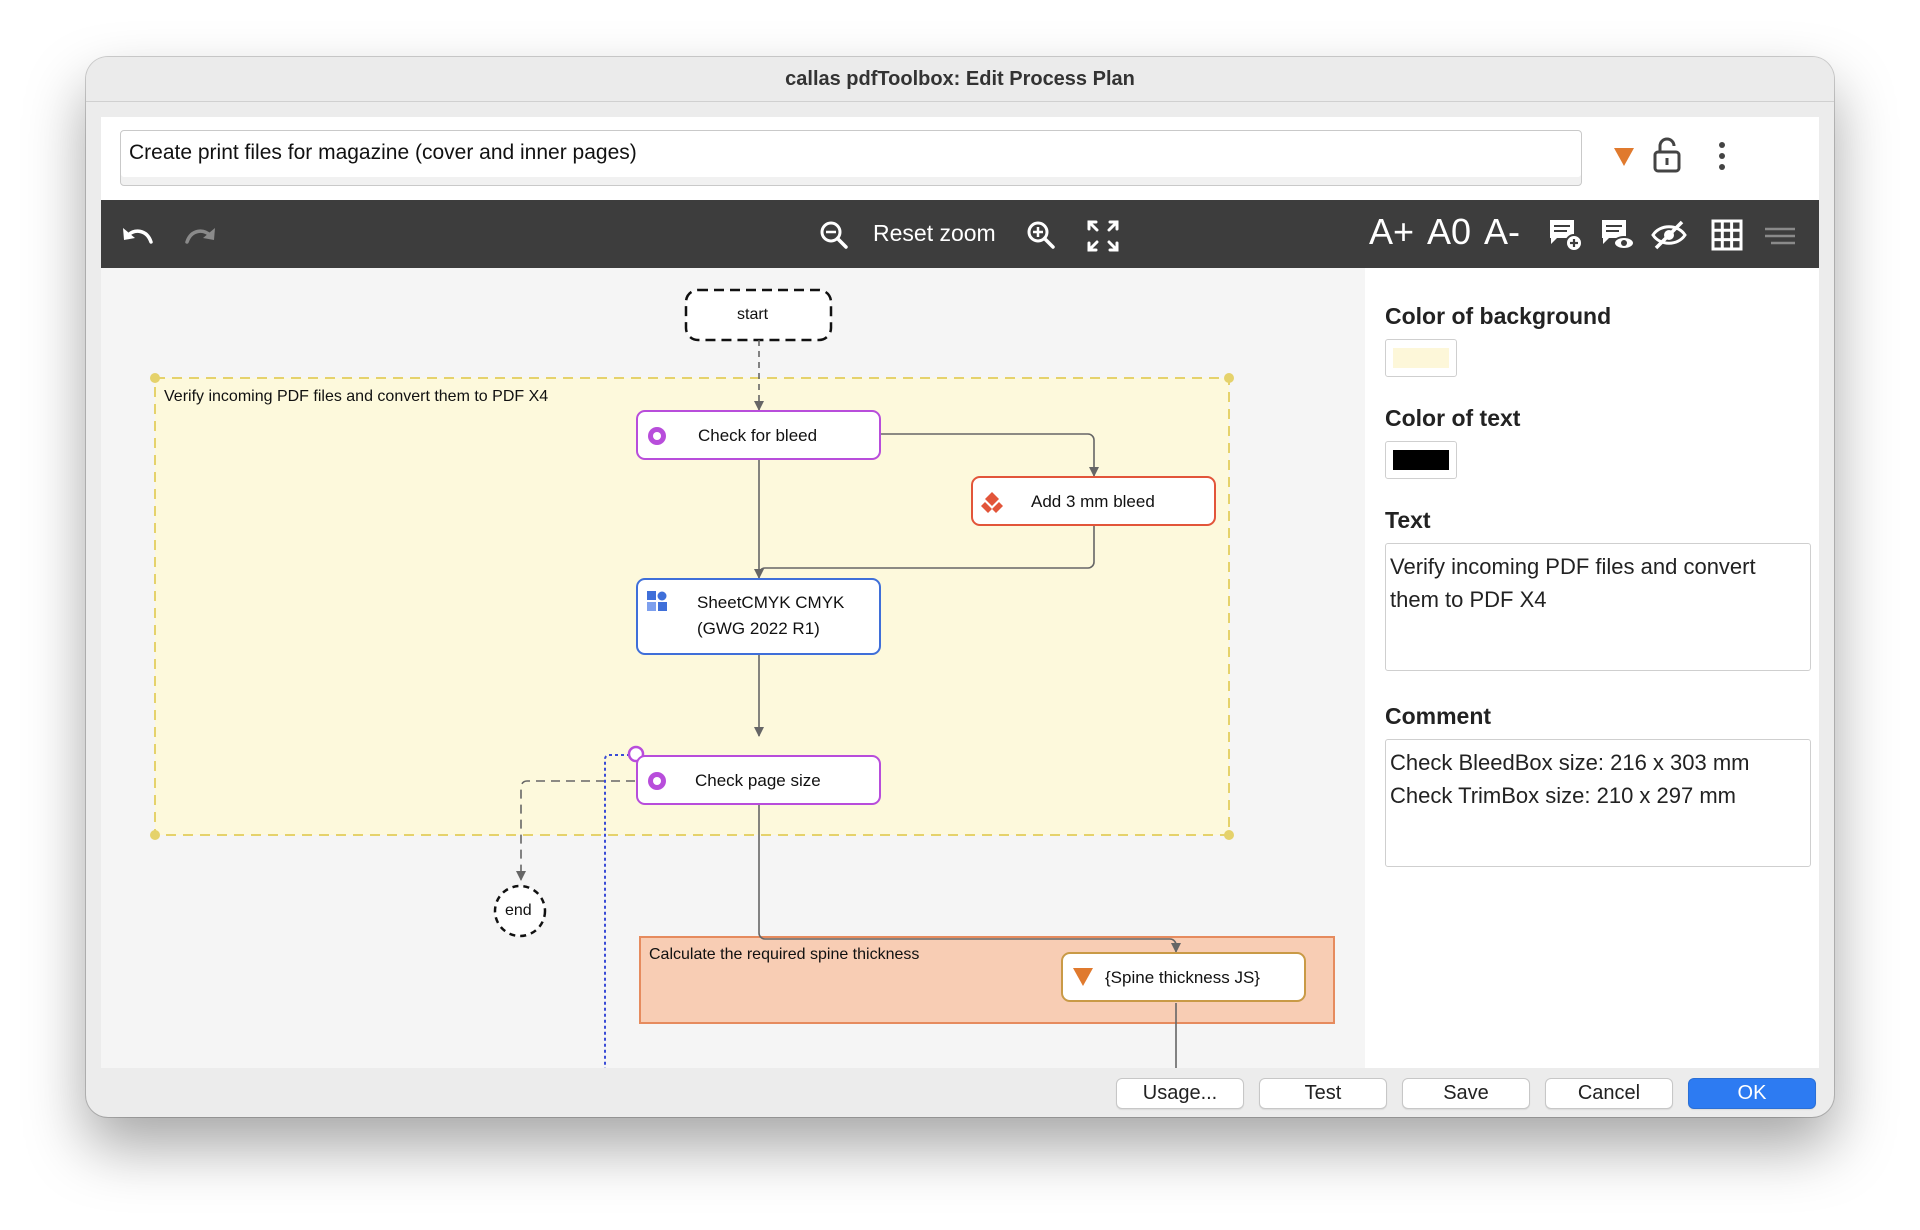 Image resolution: width=1920 pixels, height=1230 pixels. What do you see at coordinates (518, 910) in the screenshot?
I see `end-label: end` at bounding box center [518, 910].